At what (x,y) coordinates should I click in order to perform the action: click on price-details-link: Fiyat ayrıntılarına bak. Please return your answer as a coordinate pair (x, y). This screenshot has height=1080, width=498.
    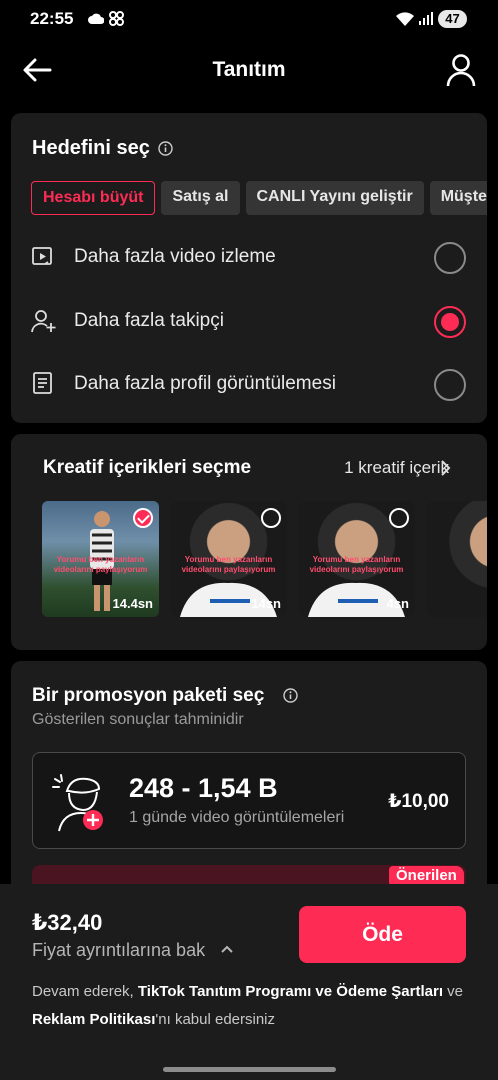
    Looking at the image, I should click on (118, 950).